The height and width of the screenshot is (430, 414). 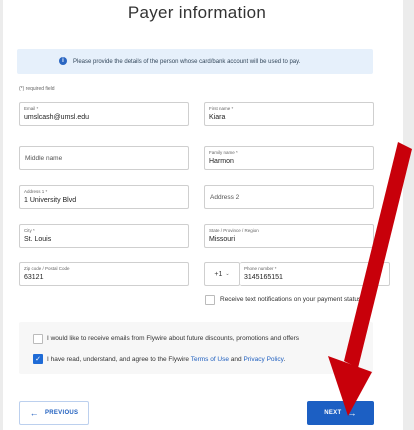 I want to click on previous-button: ← PREVIOUS, so click(x=54, y=413).